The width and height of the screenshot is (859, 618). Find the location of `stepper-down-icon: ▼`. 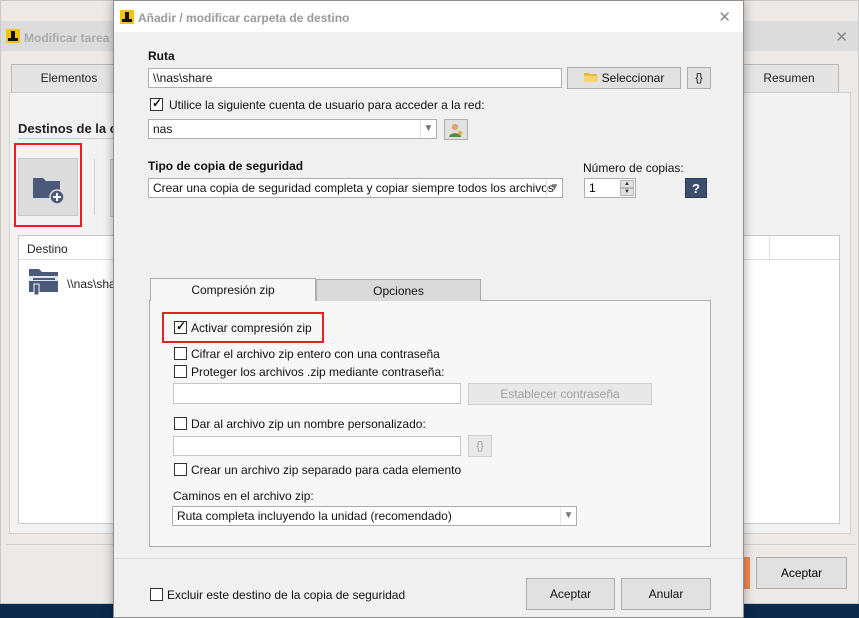

stepper-down-icon: ▼ is located at coordinates (627, 192).